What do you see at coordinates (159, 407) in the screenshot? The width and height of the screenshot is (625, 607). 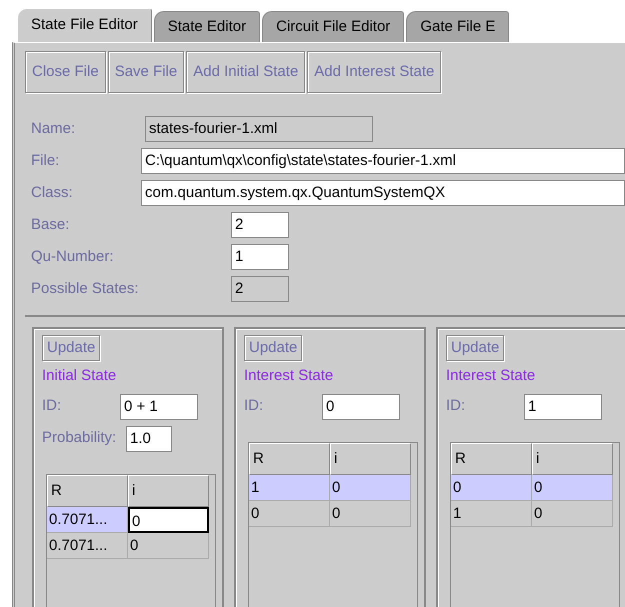 I see `id-field: 0 + 1` at bounding box center [159, 407].